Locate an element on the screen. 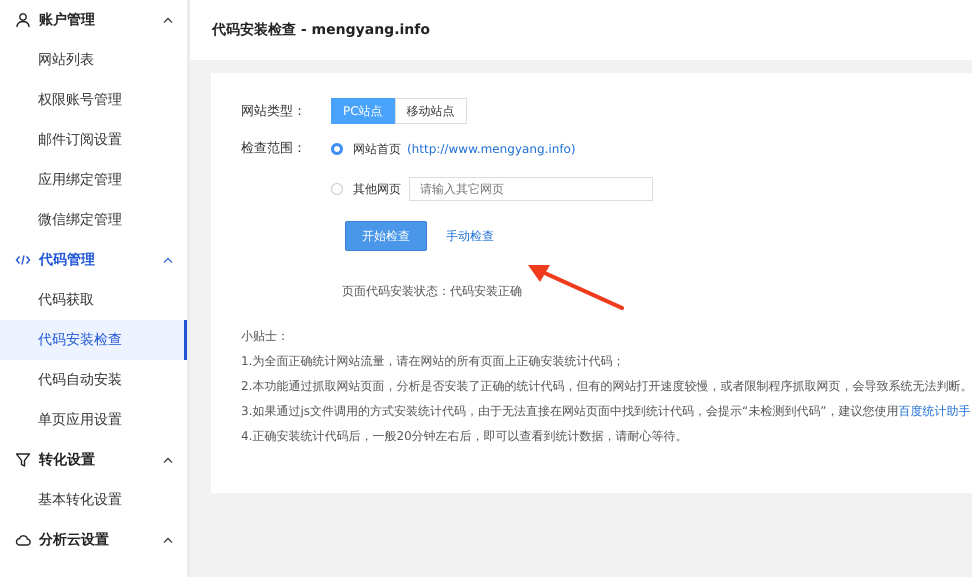 Image resolution: width=972 pixels, height=577 pixels. tip-text: 4.正确安装统计代码后，一般20分钟左右后，即可以查看到统计数据，请耐心等待。 is located at coordinates (464, 436).